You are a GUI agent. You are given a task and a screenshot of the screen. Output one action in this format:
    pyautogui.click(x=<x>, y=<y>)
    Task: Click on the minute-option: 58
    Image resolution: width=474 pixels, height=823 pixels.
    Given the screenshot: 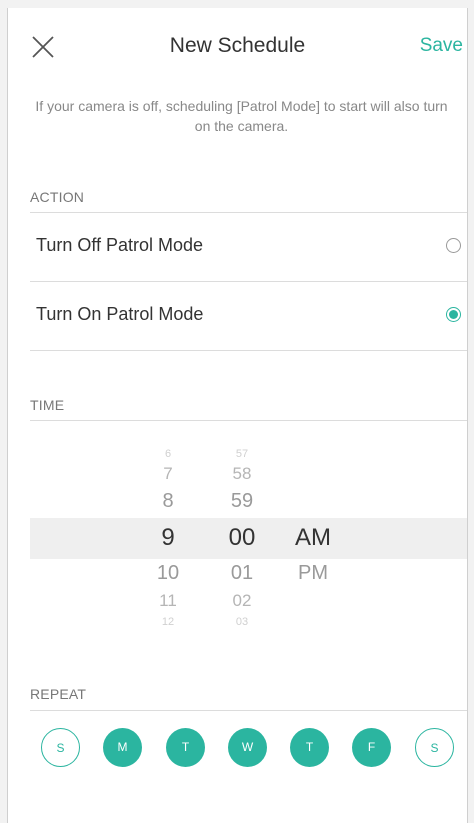 What is the action you would take?
    pyautogui.click(x=242, y=474)
    